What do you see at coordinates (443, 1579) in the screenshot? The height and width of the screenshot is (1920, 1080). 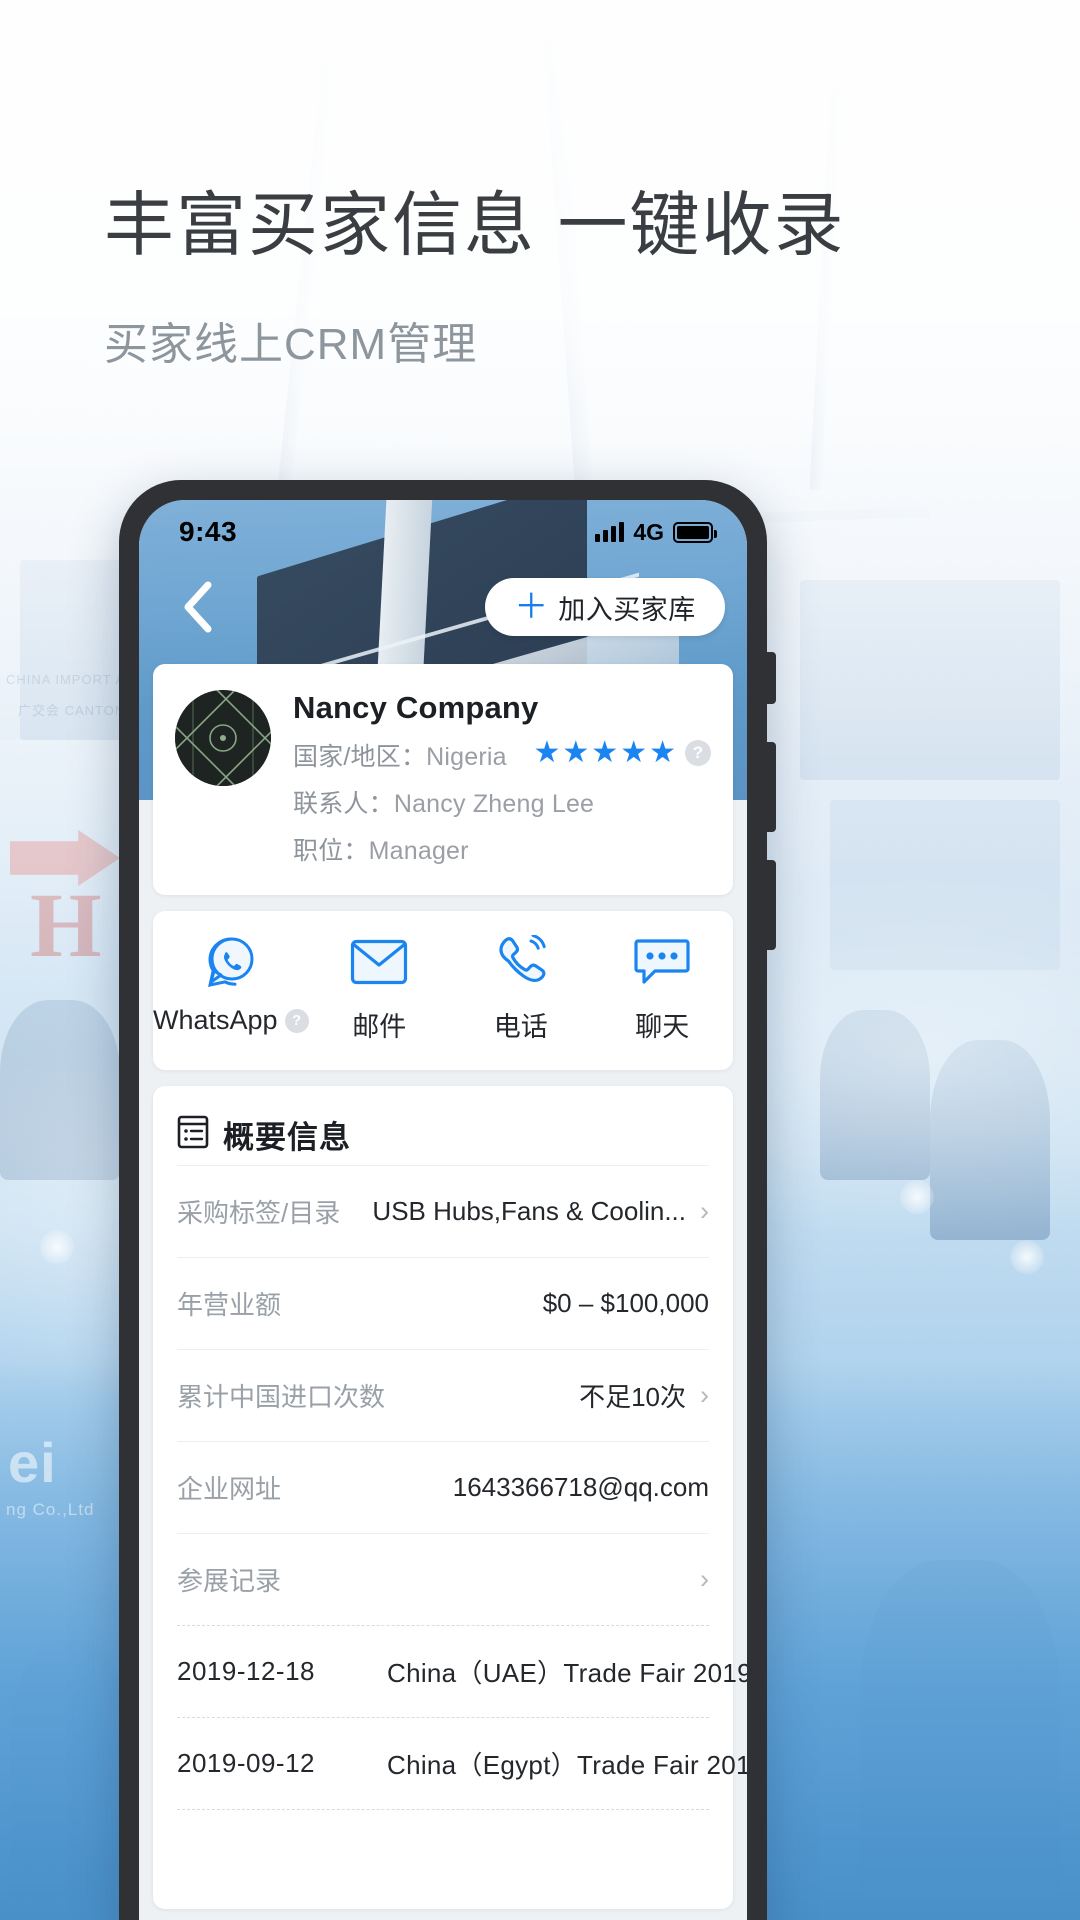 I see `summary-row-exhibition: 参展记录 ›` at bounding box center [443, 1579].